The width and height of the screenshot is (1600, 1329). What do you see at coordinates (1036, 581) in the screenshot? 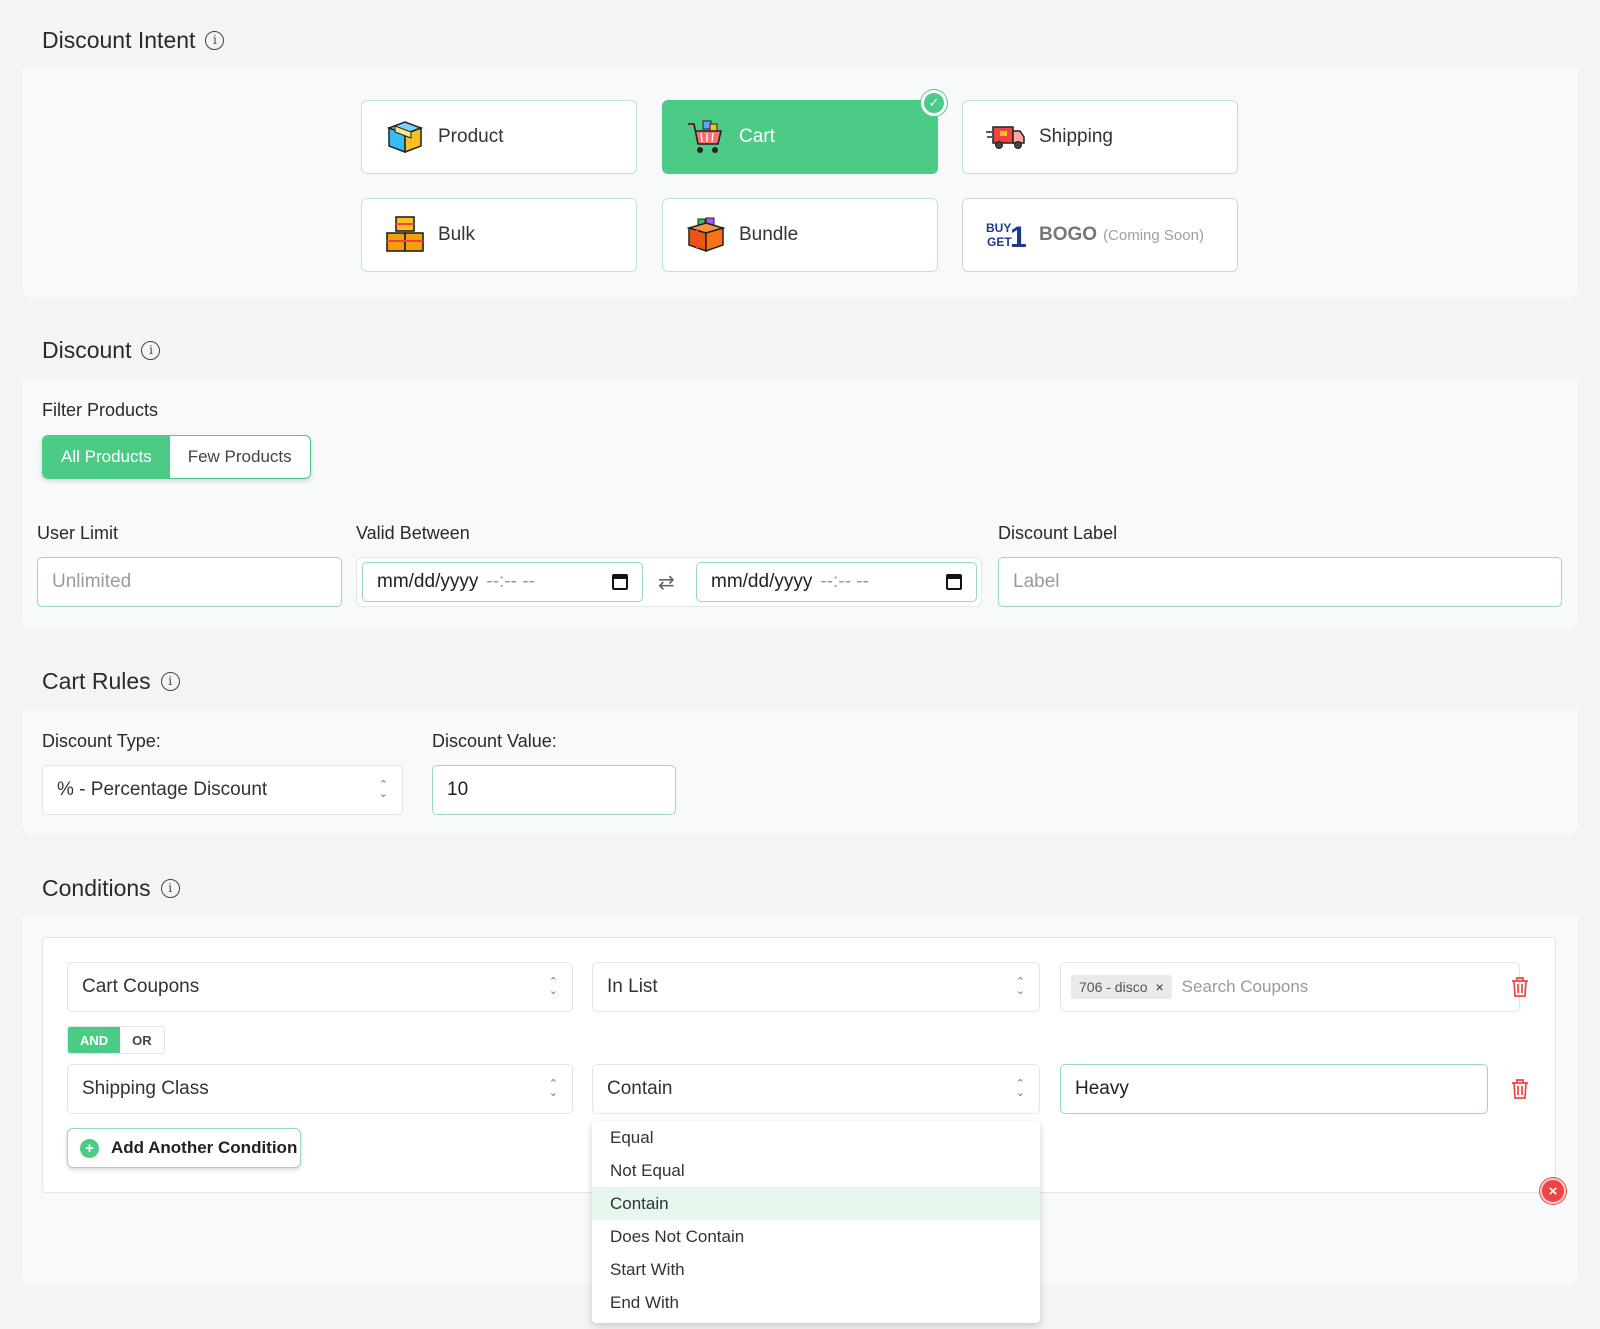
I see `discount-label-placeholder: Label` at bounding box center [1036, 581].